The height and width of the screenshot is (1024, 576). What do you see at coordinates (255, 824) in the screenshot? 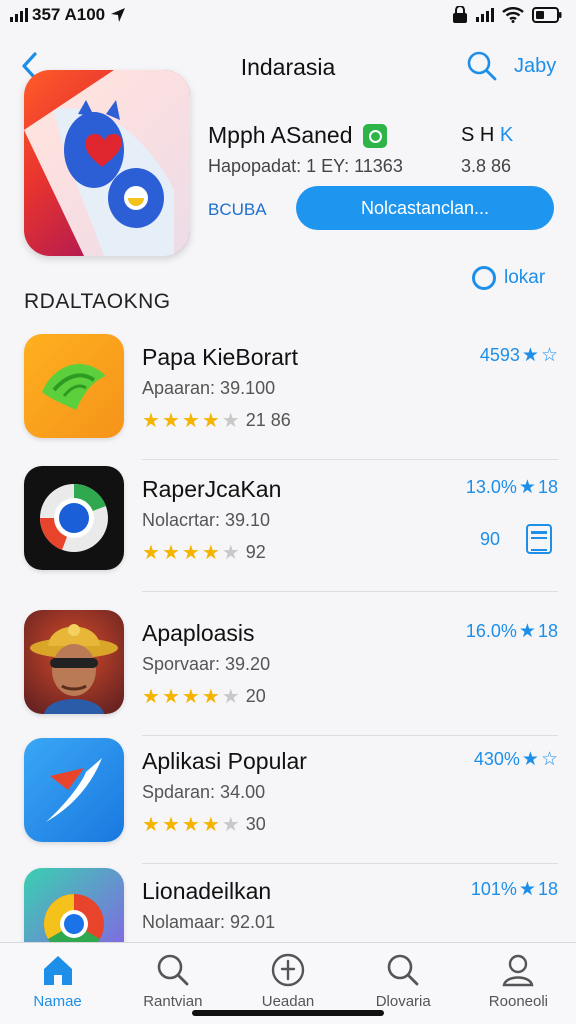
I see `rating-count: 30` at bounding box center [255, 824].